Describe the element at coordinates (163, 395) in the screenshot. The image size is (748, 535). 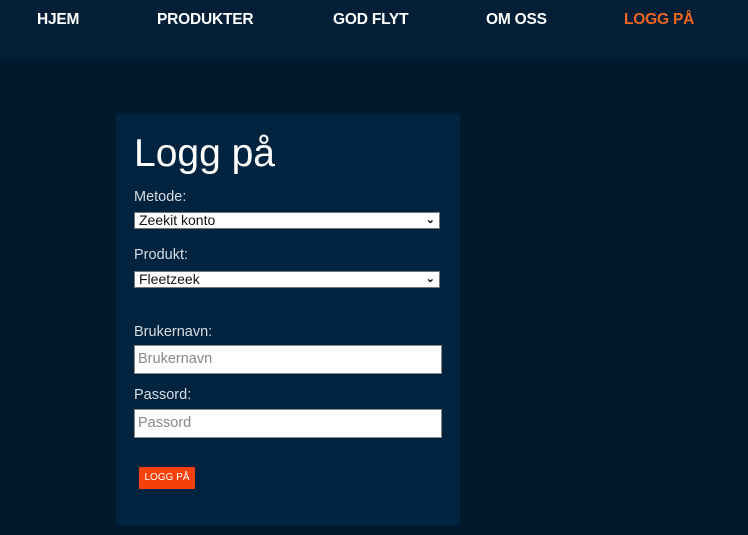
I see `password-label: Passord:` at that location.